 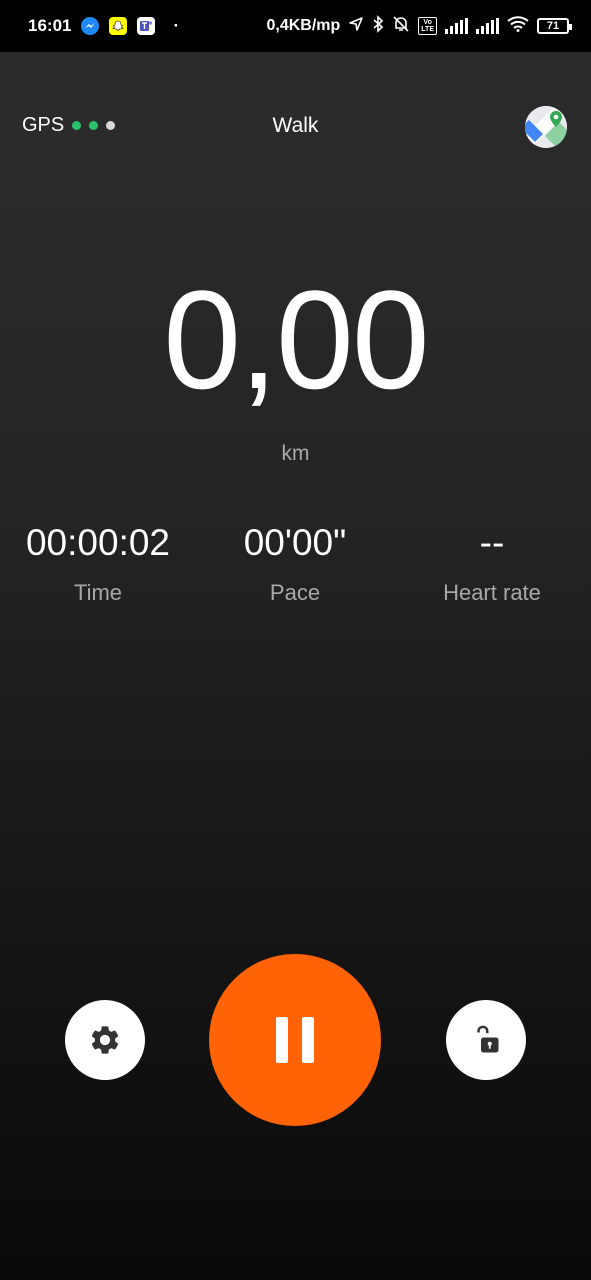 What do you see at coordinates (356, 26) in the screenshot?
I see `location-arrow-icon` at bounding box center [356, 26].